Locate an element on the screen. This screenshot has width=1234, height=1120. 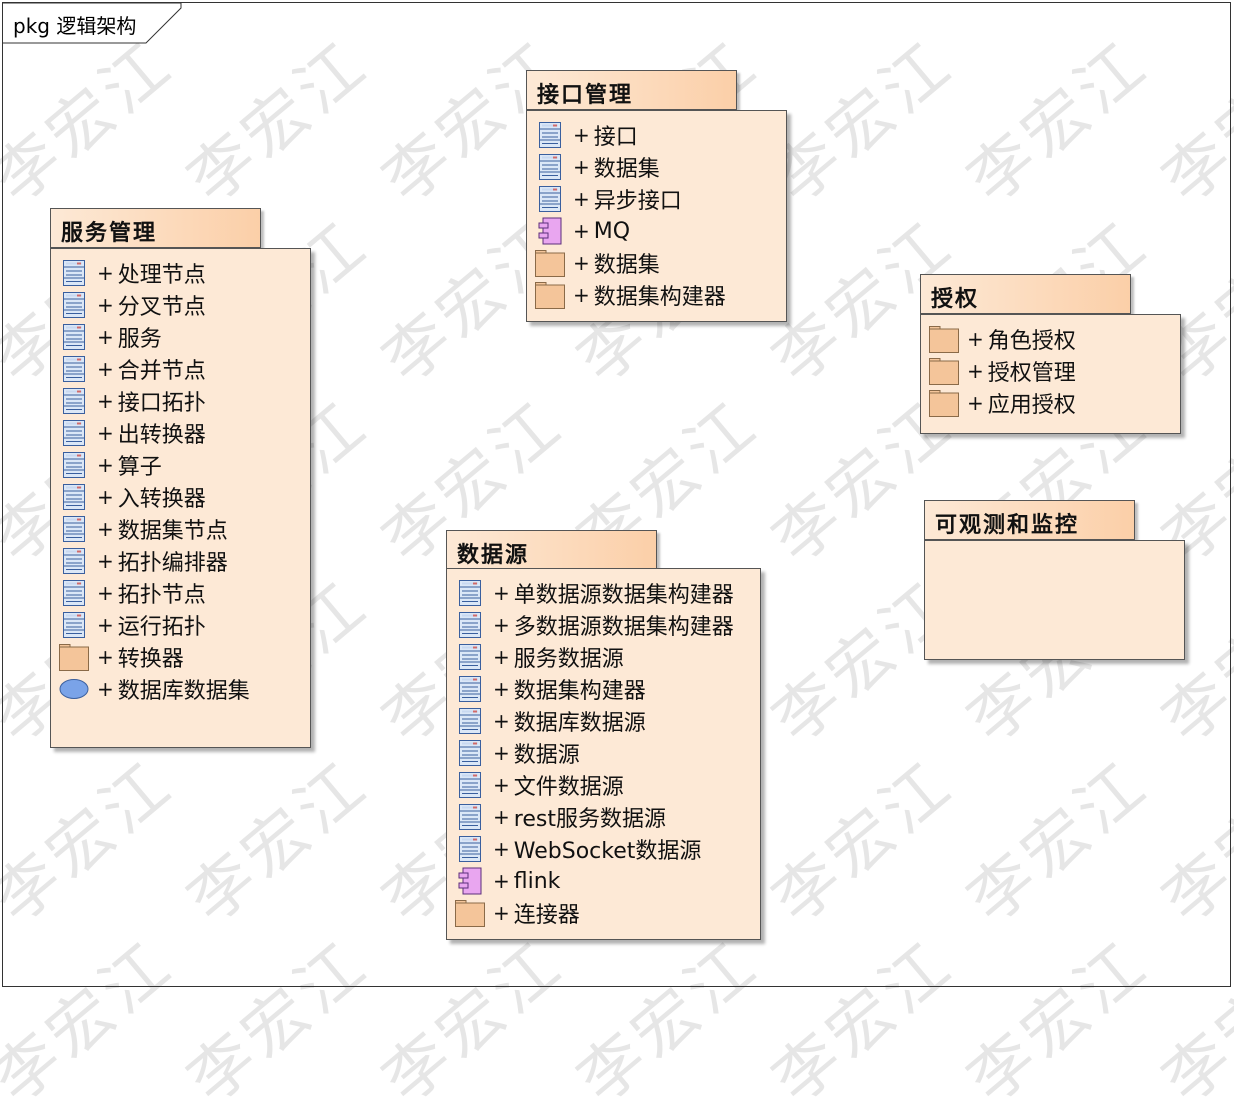
package-items: + 角色授权 + 授权管理 + 应用授权 is located at coordinates (1050, 367).